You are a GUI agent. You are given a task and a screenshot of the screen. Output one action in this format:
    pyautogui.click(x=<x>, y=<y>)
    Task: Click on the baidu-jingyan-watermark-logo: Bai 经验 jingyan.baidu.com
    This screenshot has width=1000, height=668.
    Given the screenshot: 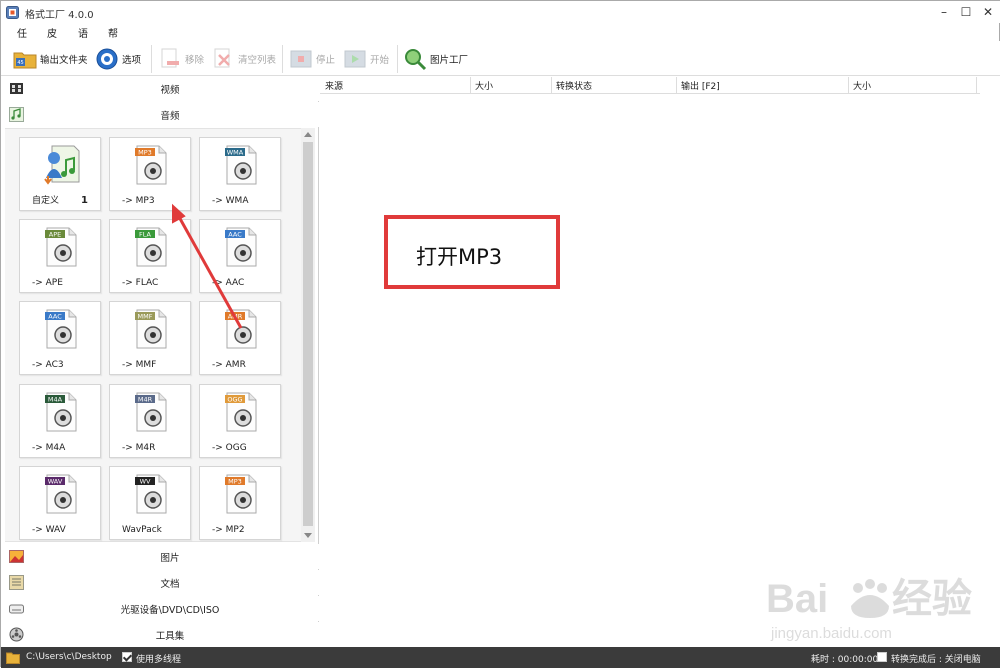 What is the action you would take?
    pyautogui.click(x=869, y=609)
    